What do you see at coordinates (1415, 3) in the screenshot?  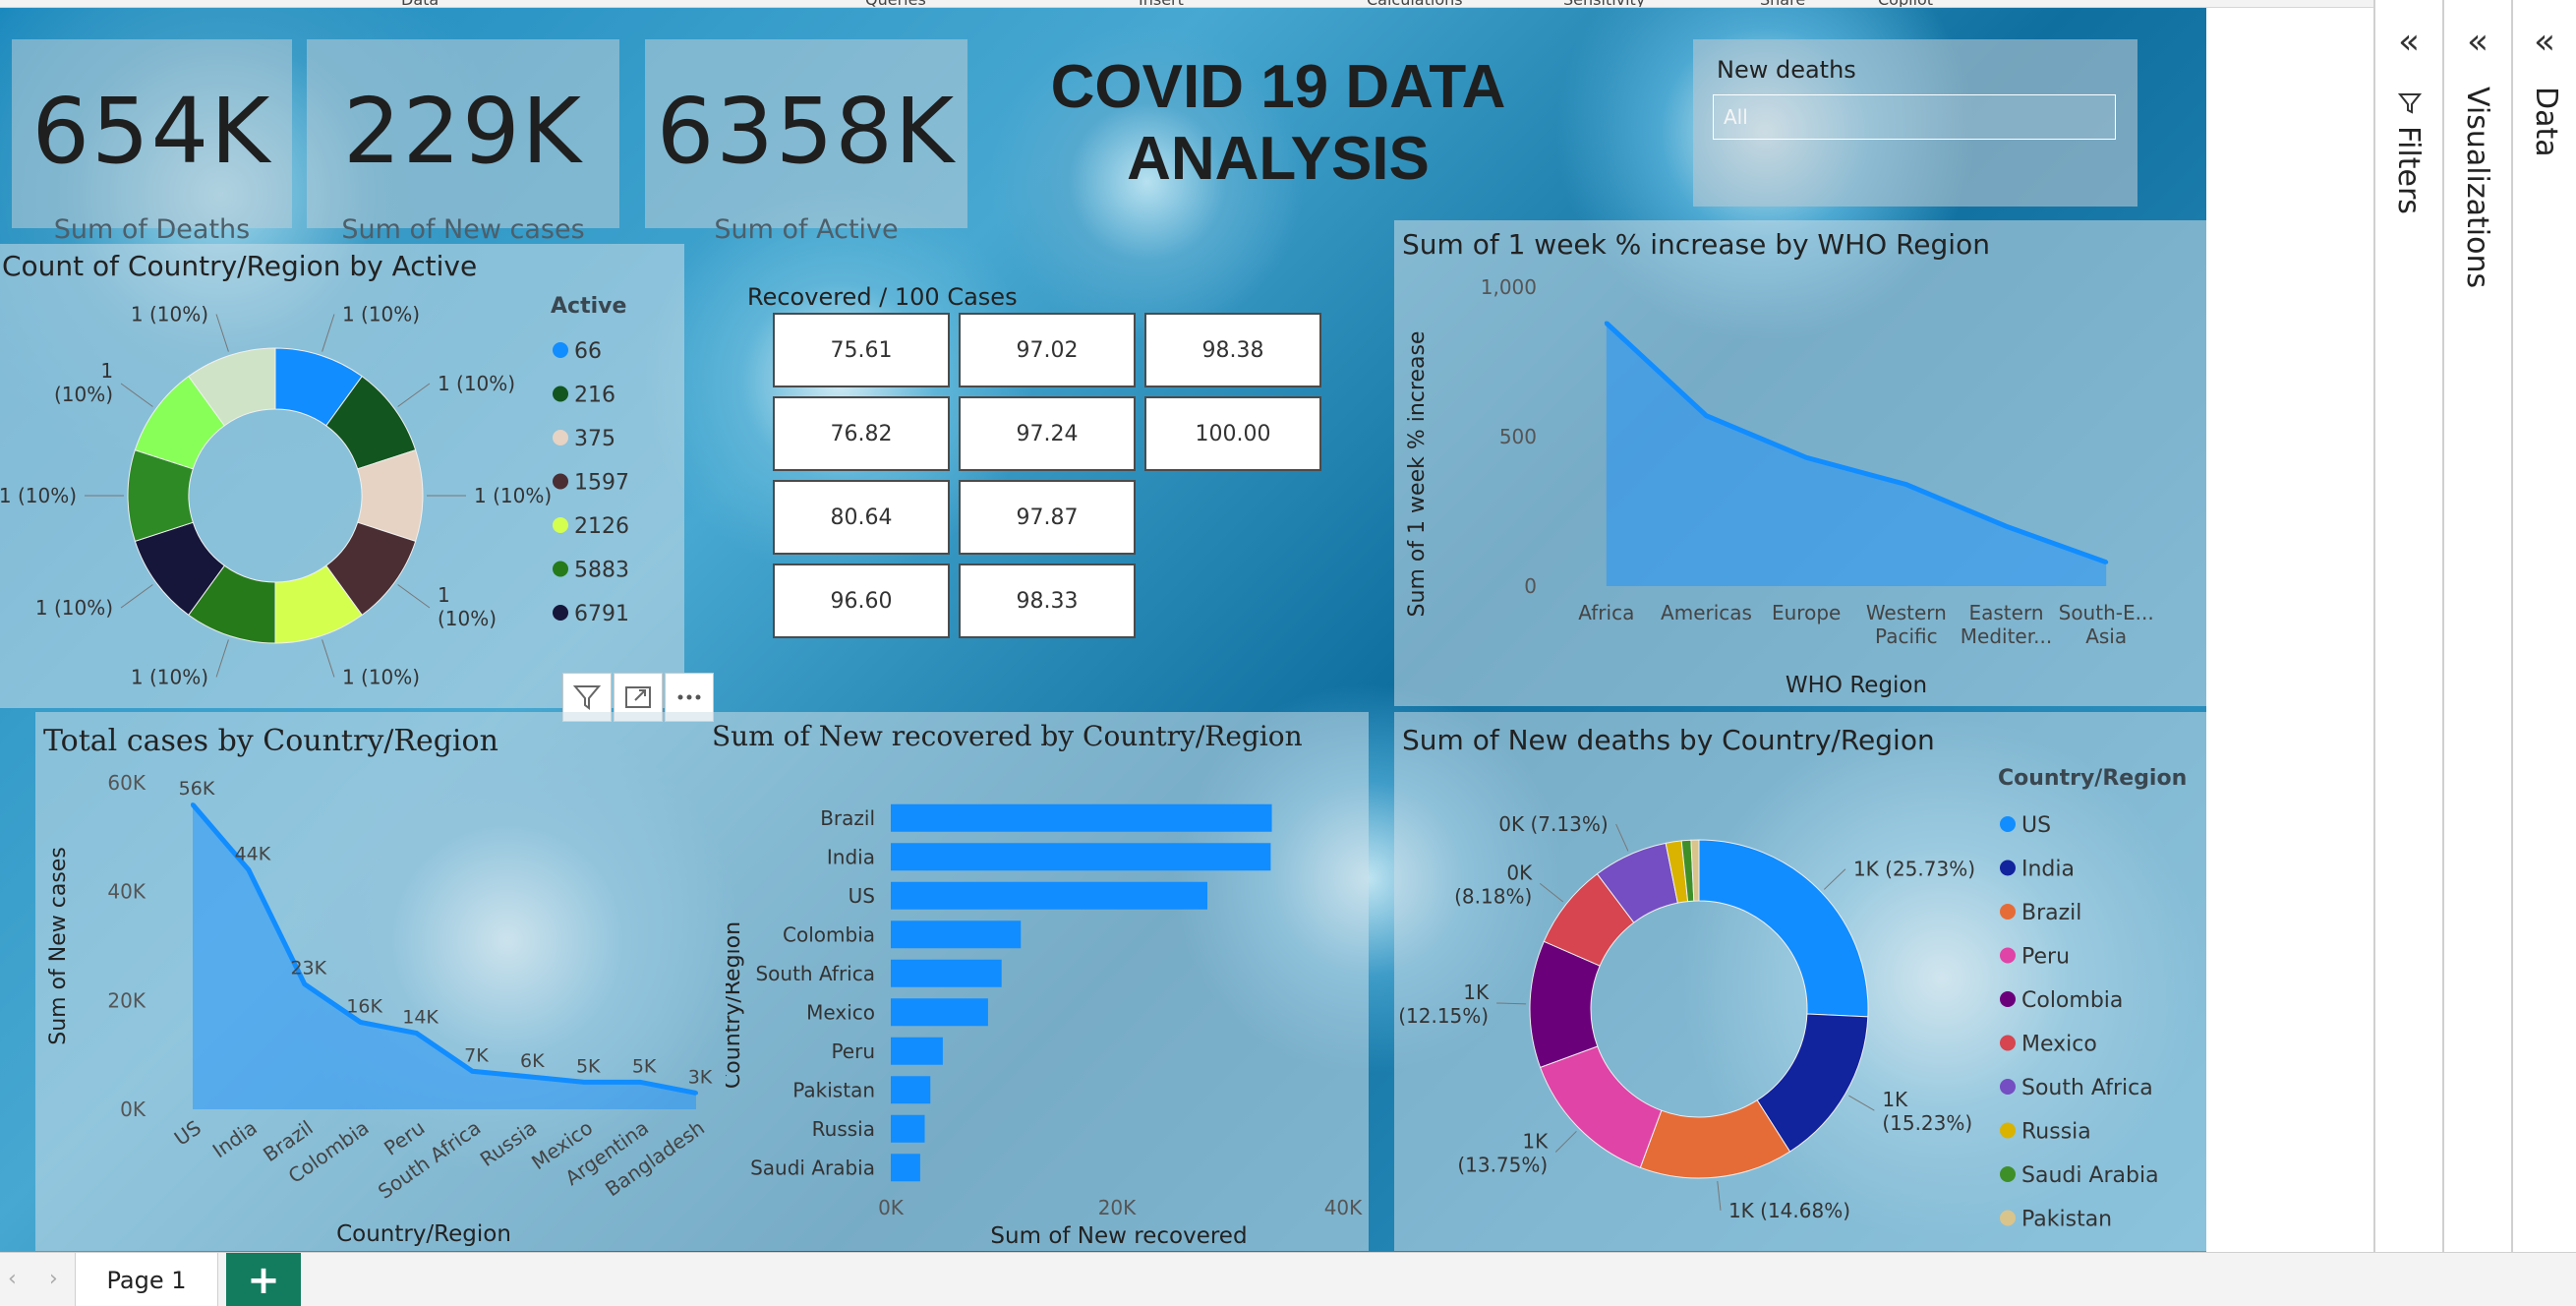 I see `ribbon-tab-calculations: Calculations` at bounding box center [1415, 3].